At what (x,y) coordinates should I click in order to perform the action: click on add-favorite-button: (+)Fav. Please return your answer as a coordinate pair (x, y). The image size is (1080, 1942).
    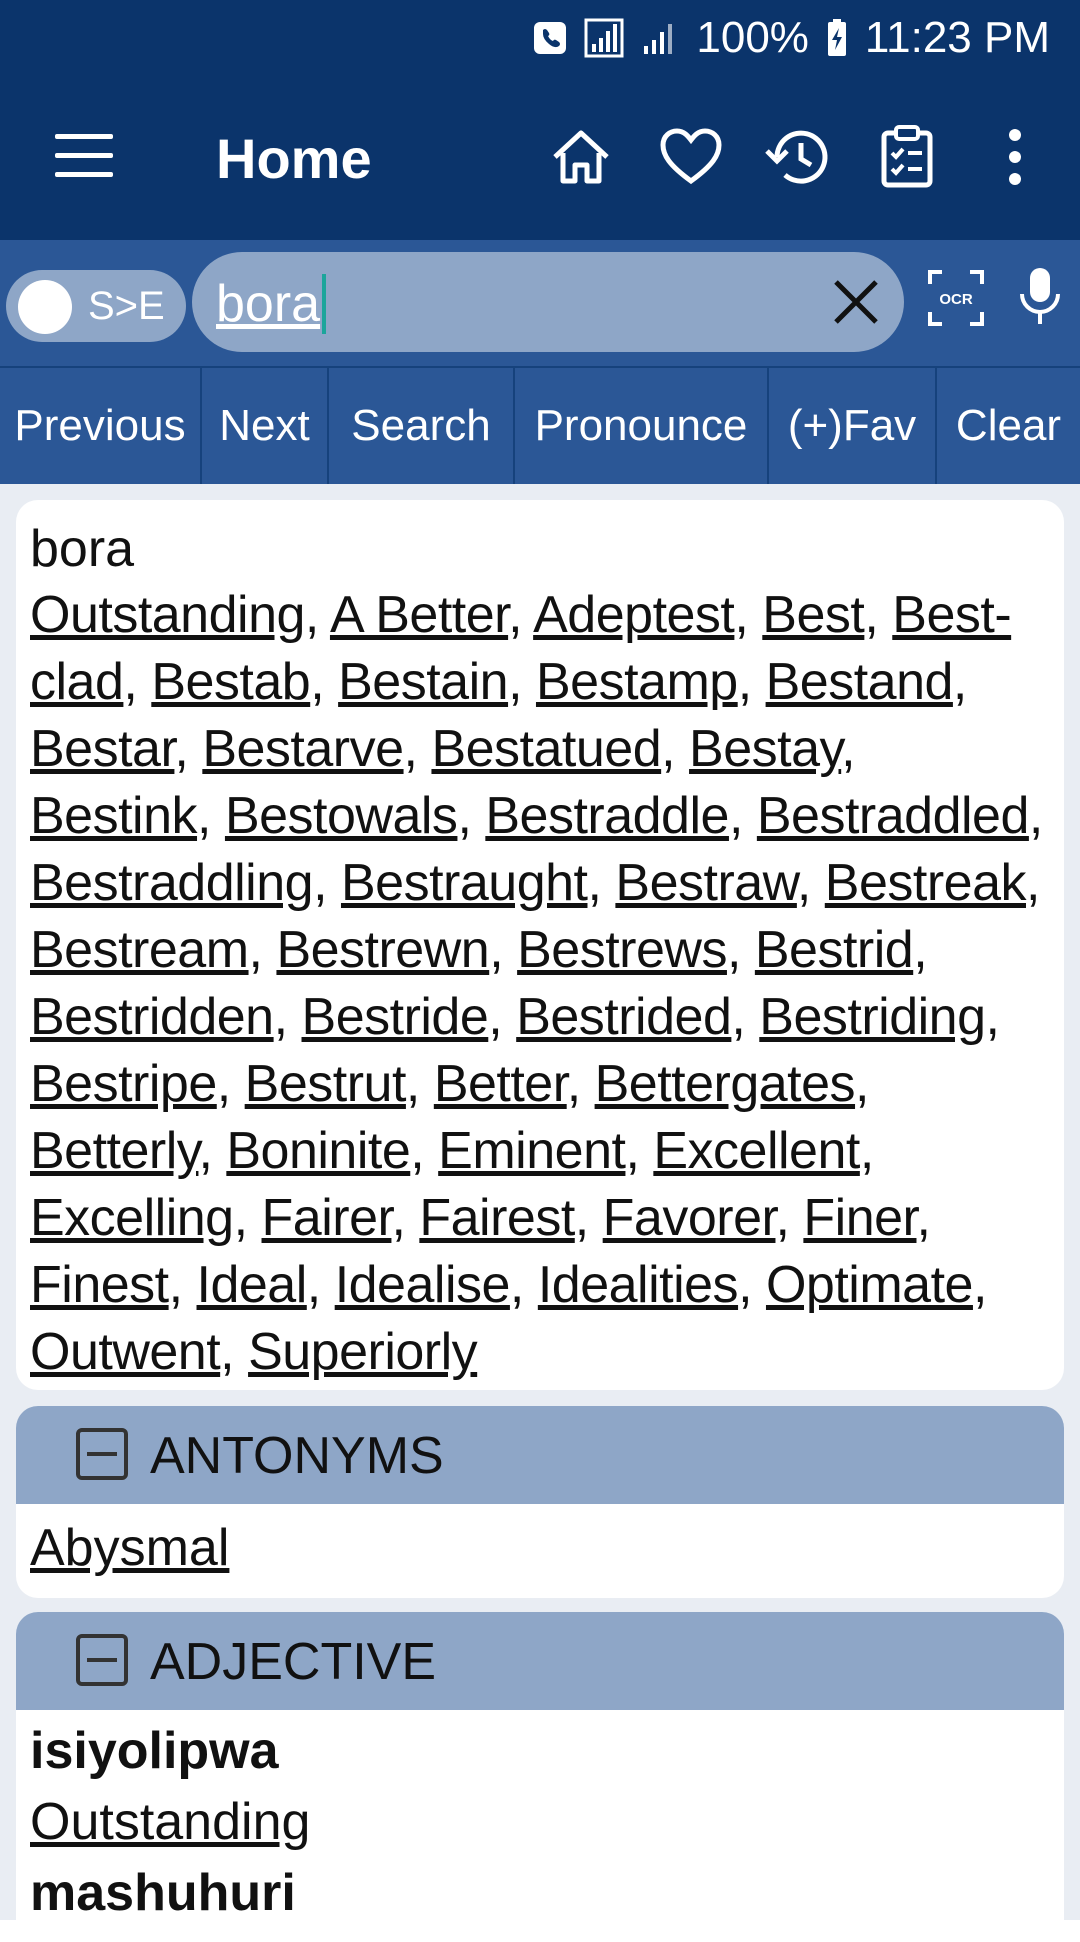
    Looking at the image, I should click on (853, 426).